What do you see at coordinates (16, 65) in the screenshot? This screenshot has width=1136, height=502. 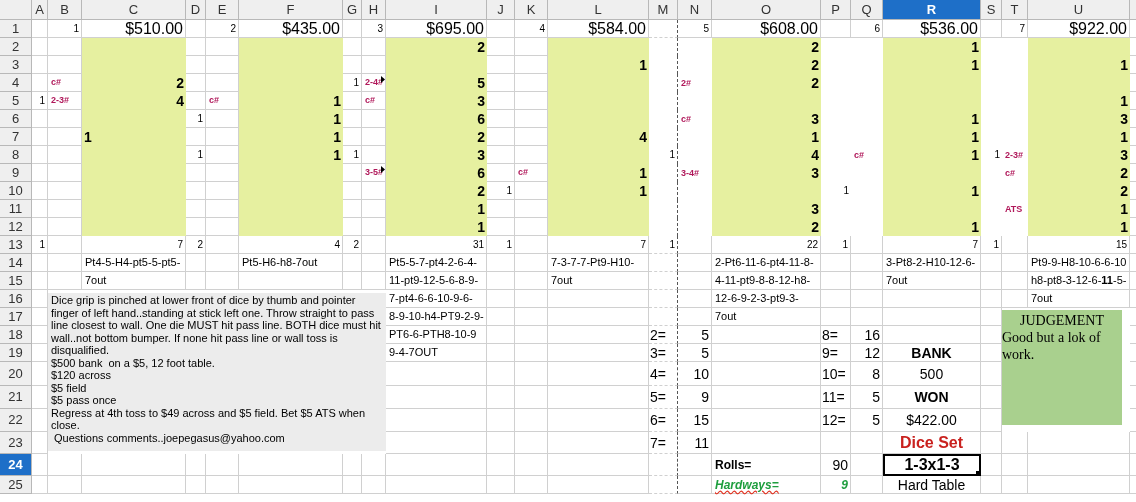 I see `row-header: 3` at bounding box center [16, 65].